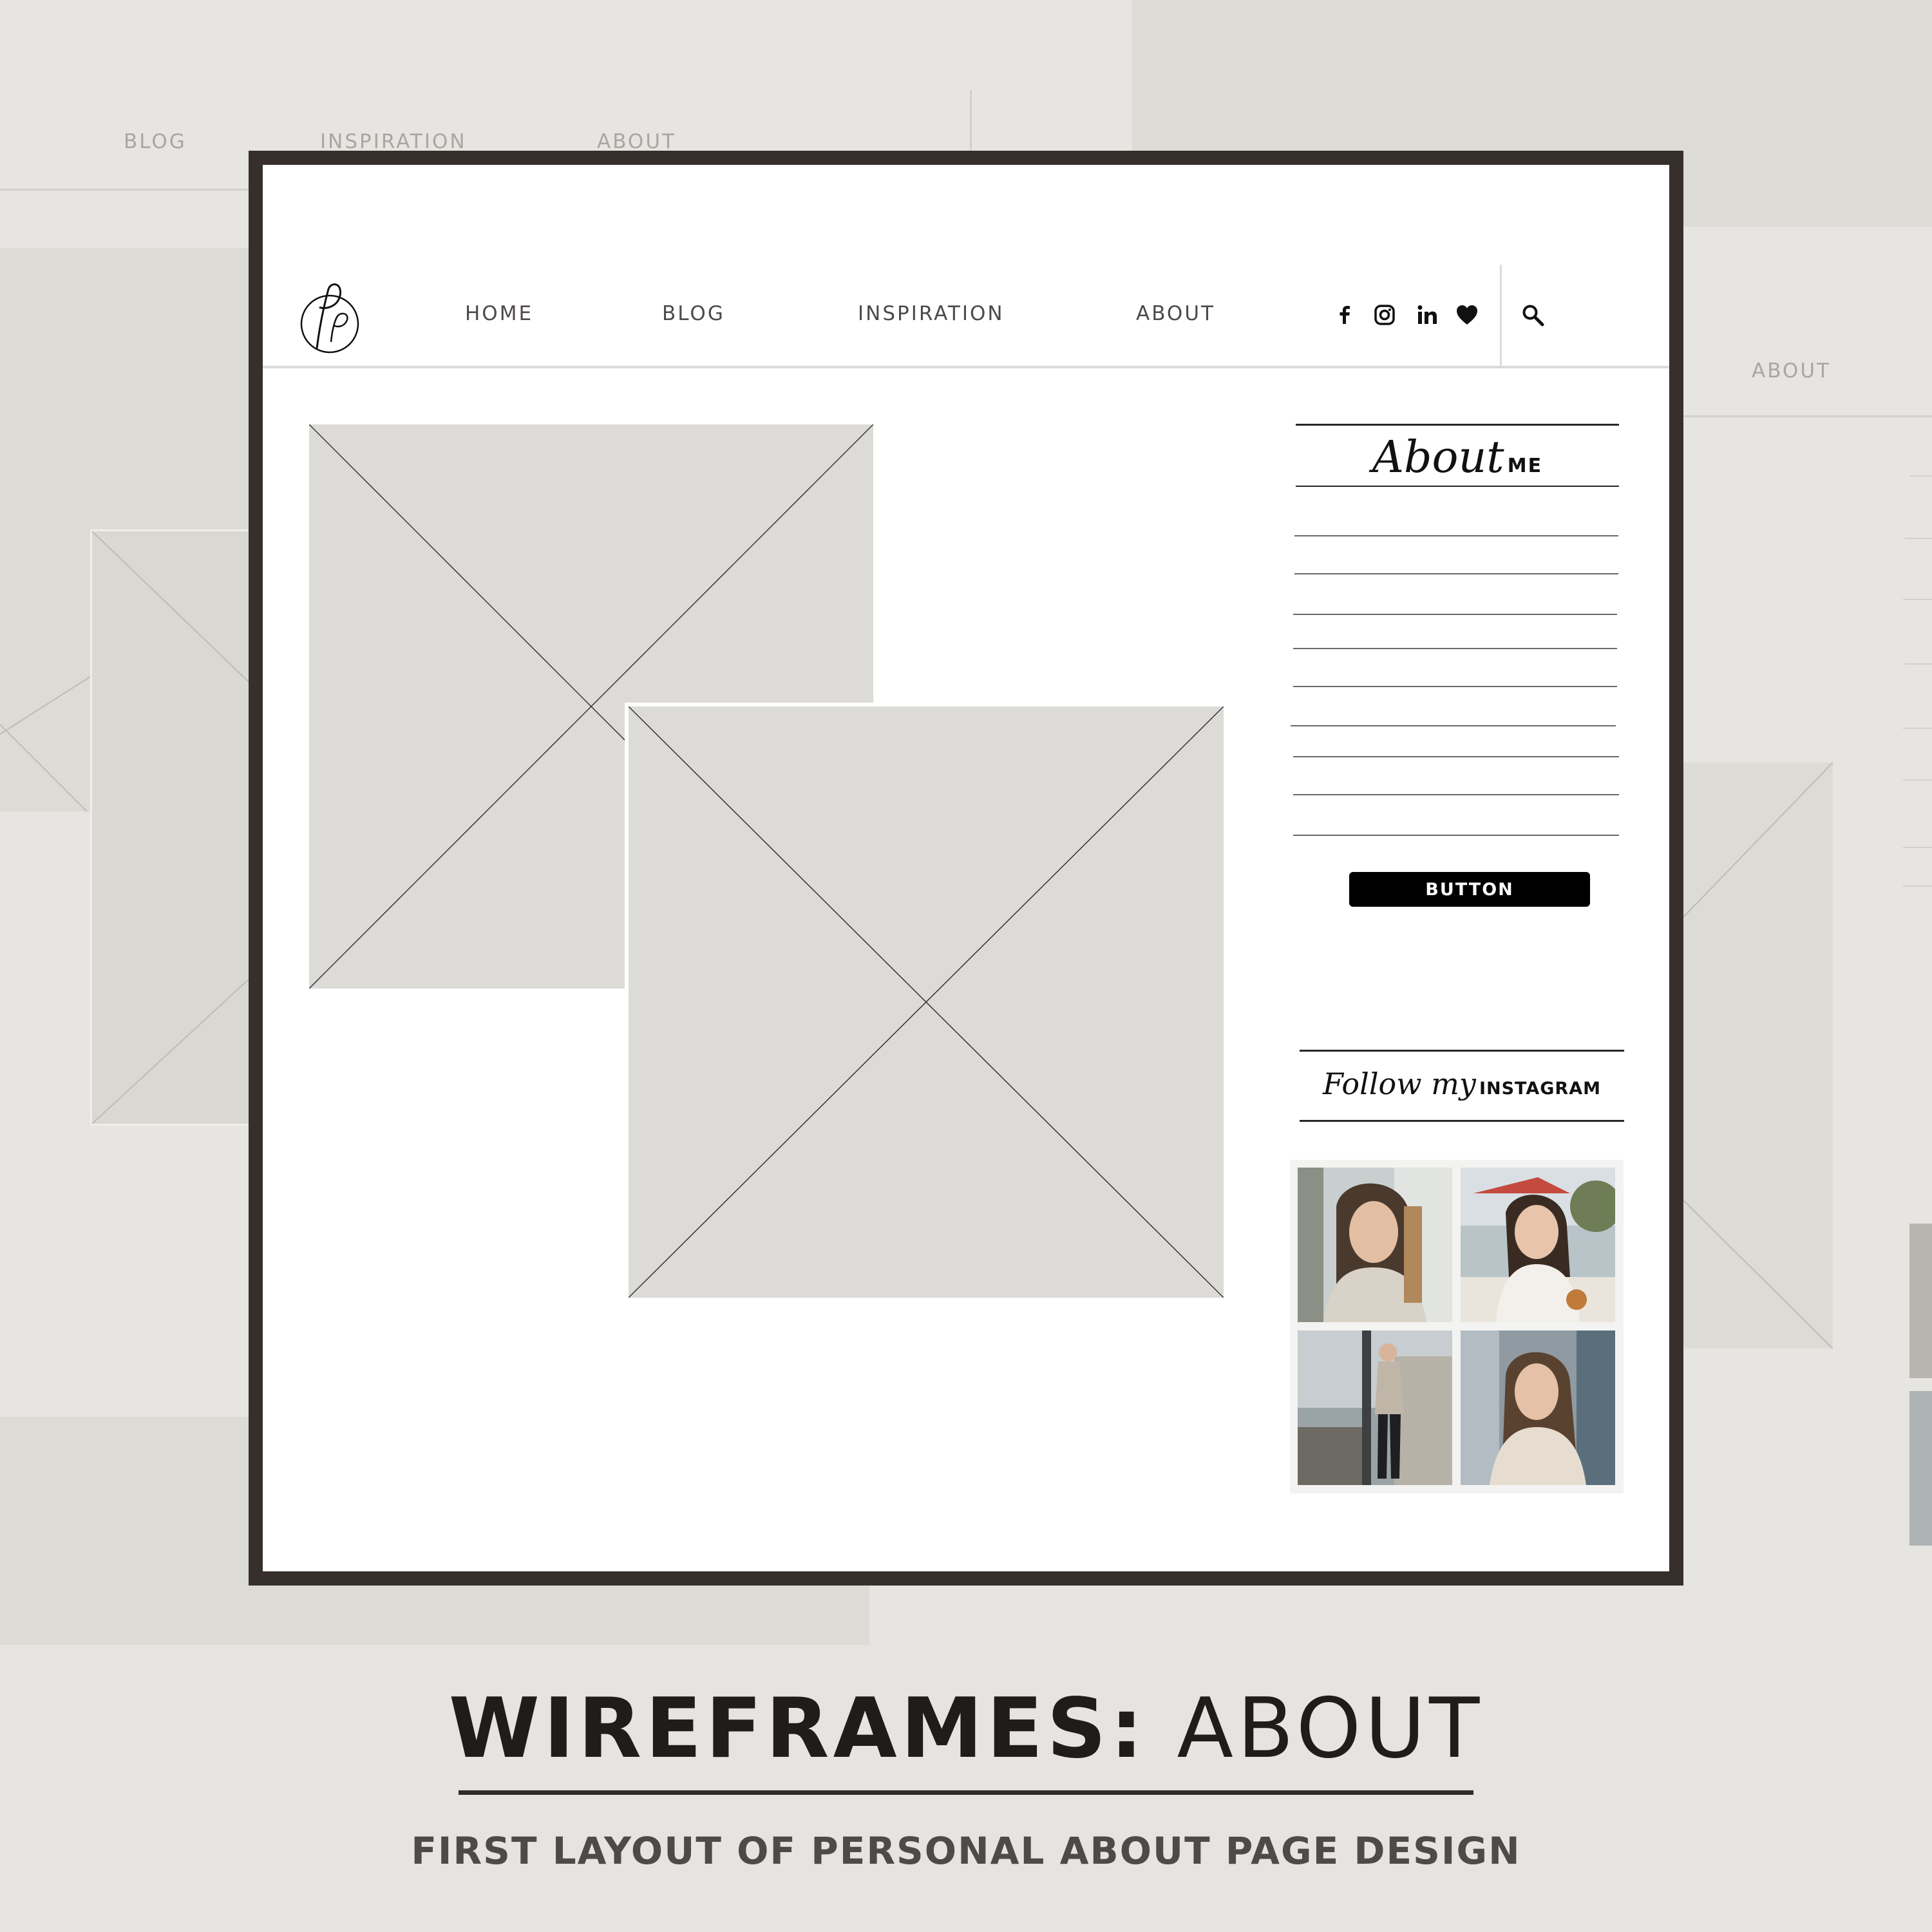 This screenshot has height=1932, width=1932. I want to click on about-script-text: About, so click(1438, 458).